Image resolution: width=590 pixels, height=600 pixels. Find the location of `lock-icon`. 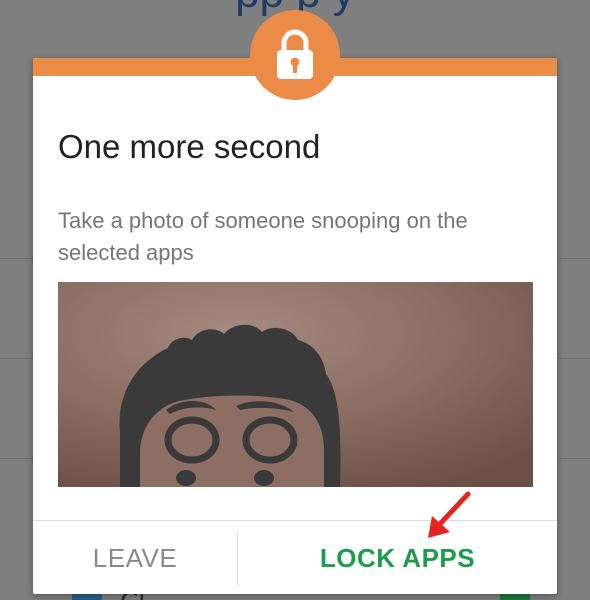

lock-icon is located at coordinates (295, 54).